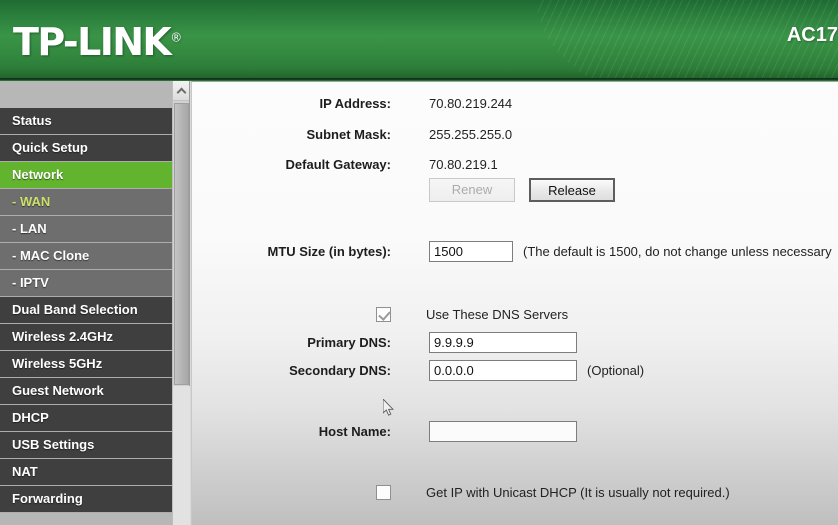  I want to click on model-name: AC17, so click(812, 35).